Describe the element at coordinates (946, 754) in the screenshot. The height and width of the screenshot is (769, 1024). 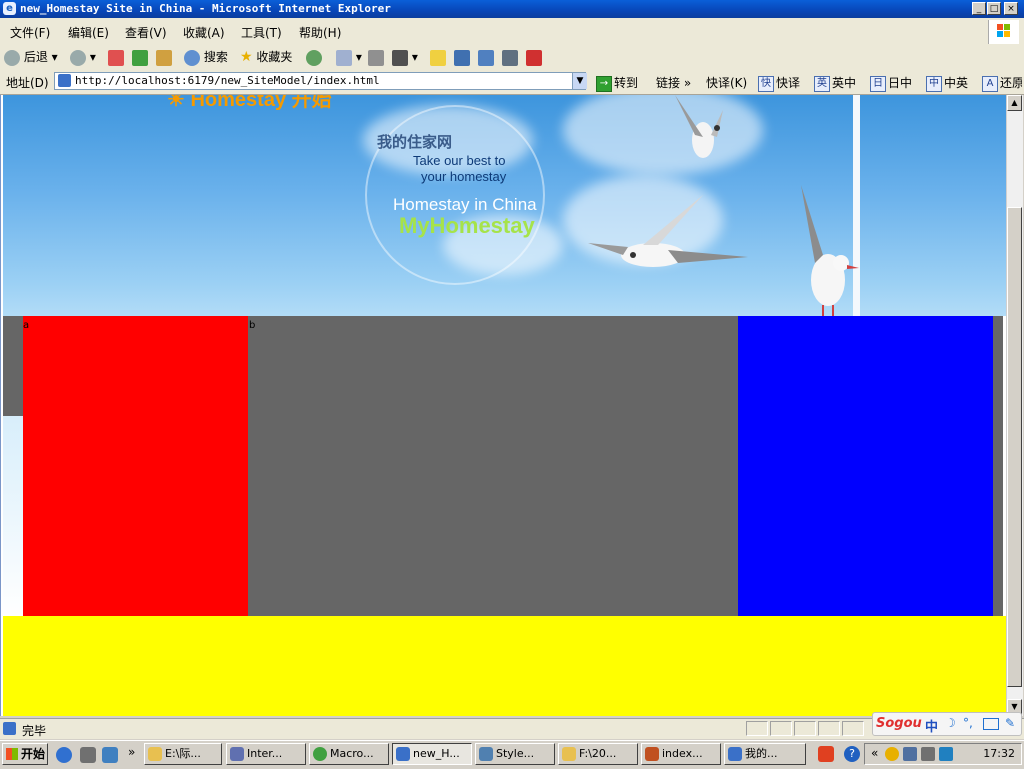
I see `security-icon` at that location.